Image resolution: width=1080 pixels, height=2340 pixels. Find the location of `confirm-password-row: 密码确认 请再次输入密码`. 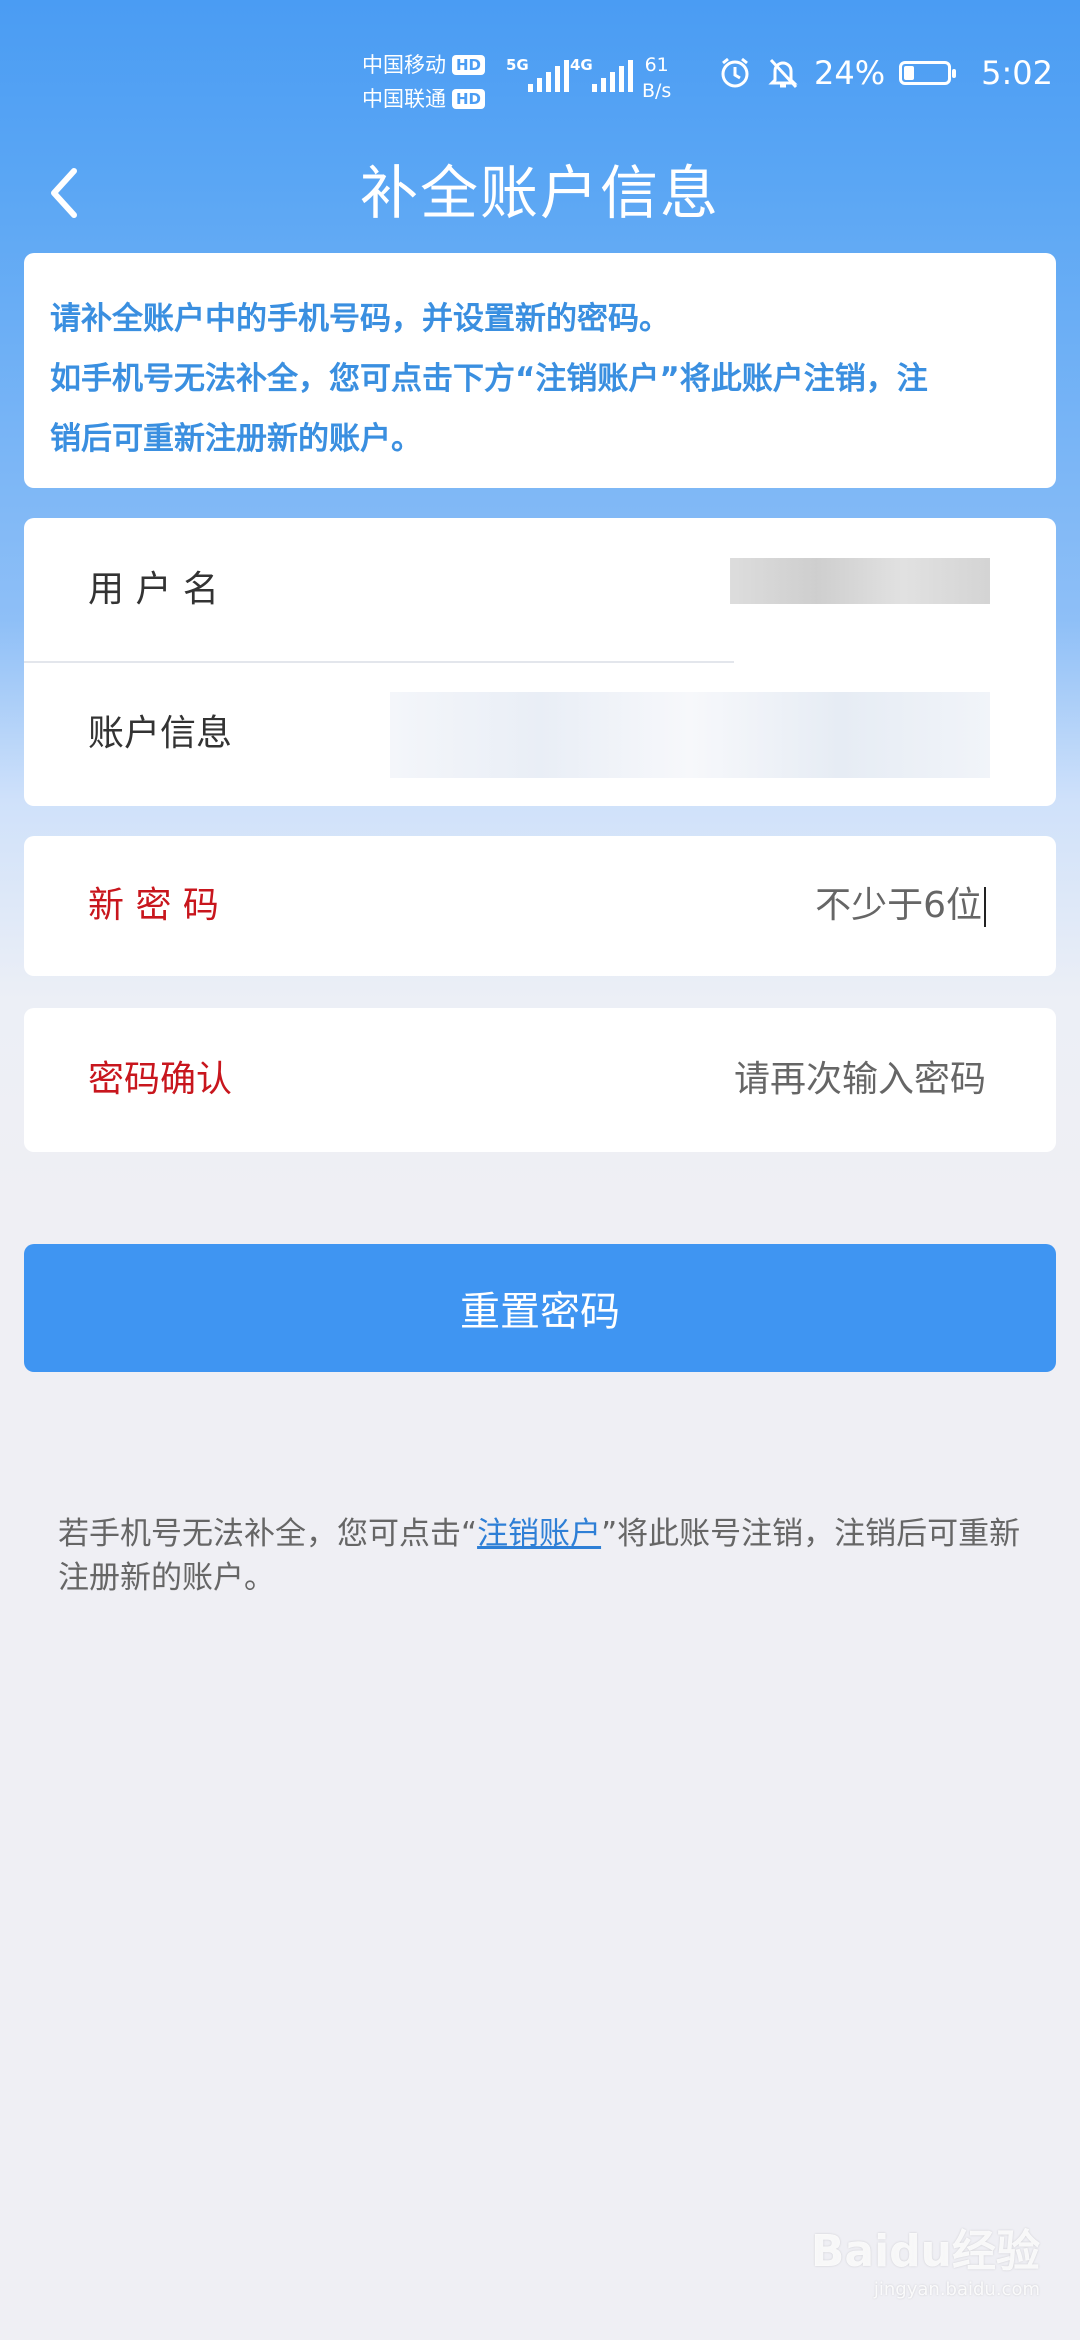

confirm-password-row: 密码确认 请再次输入密码 is located at coordinates (540, 1080).